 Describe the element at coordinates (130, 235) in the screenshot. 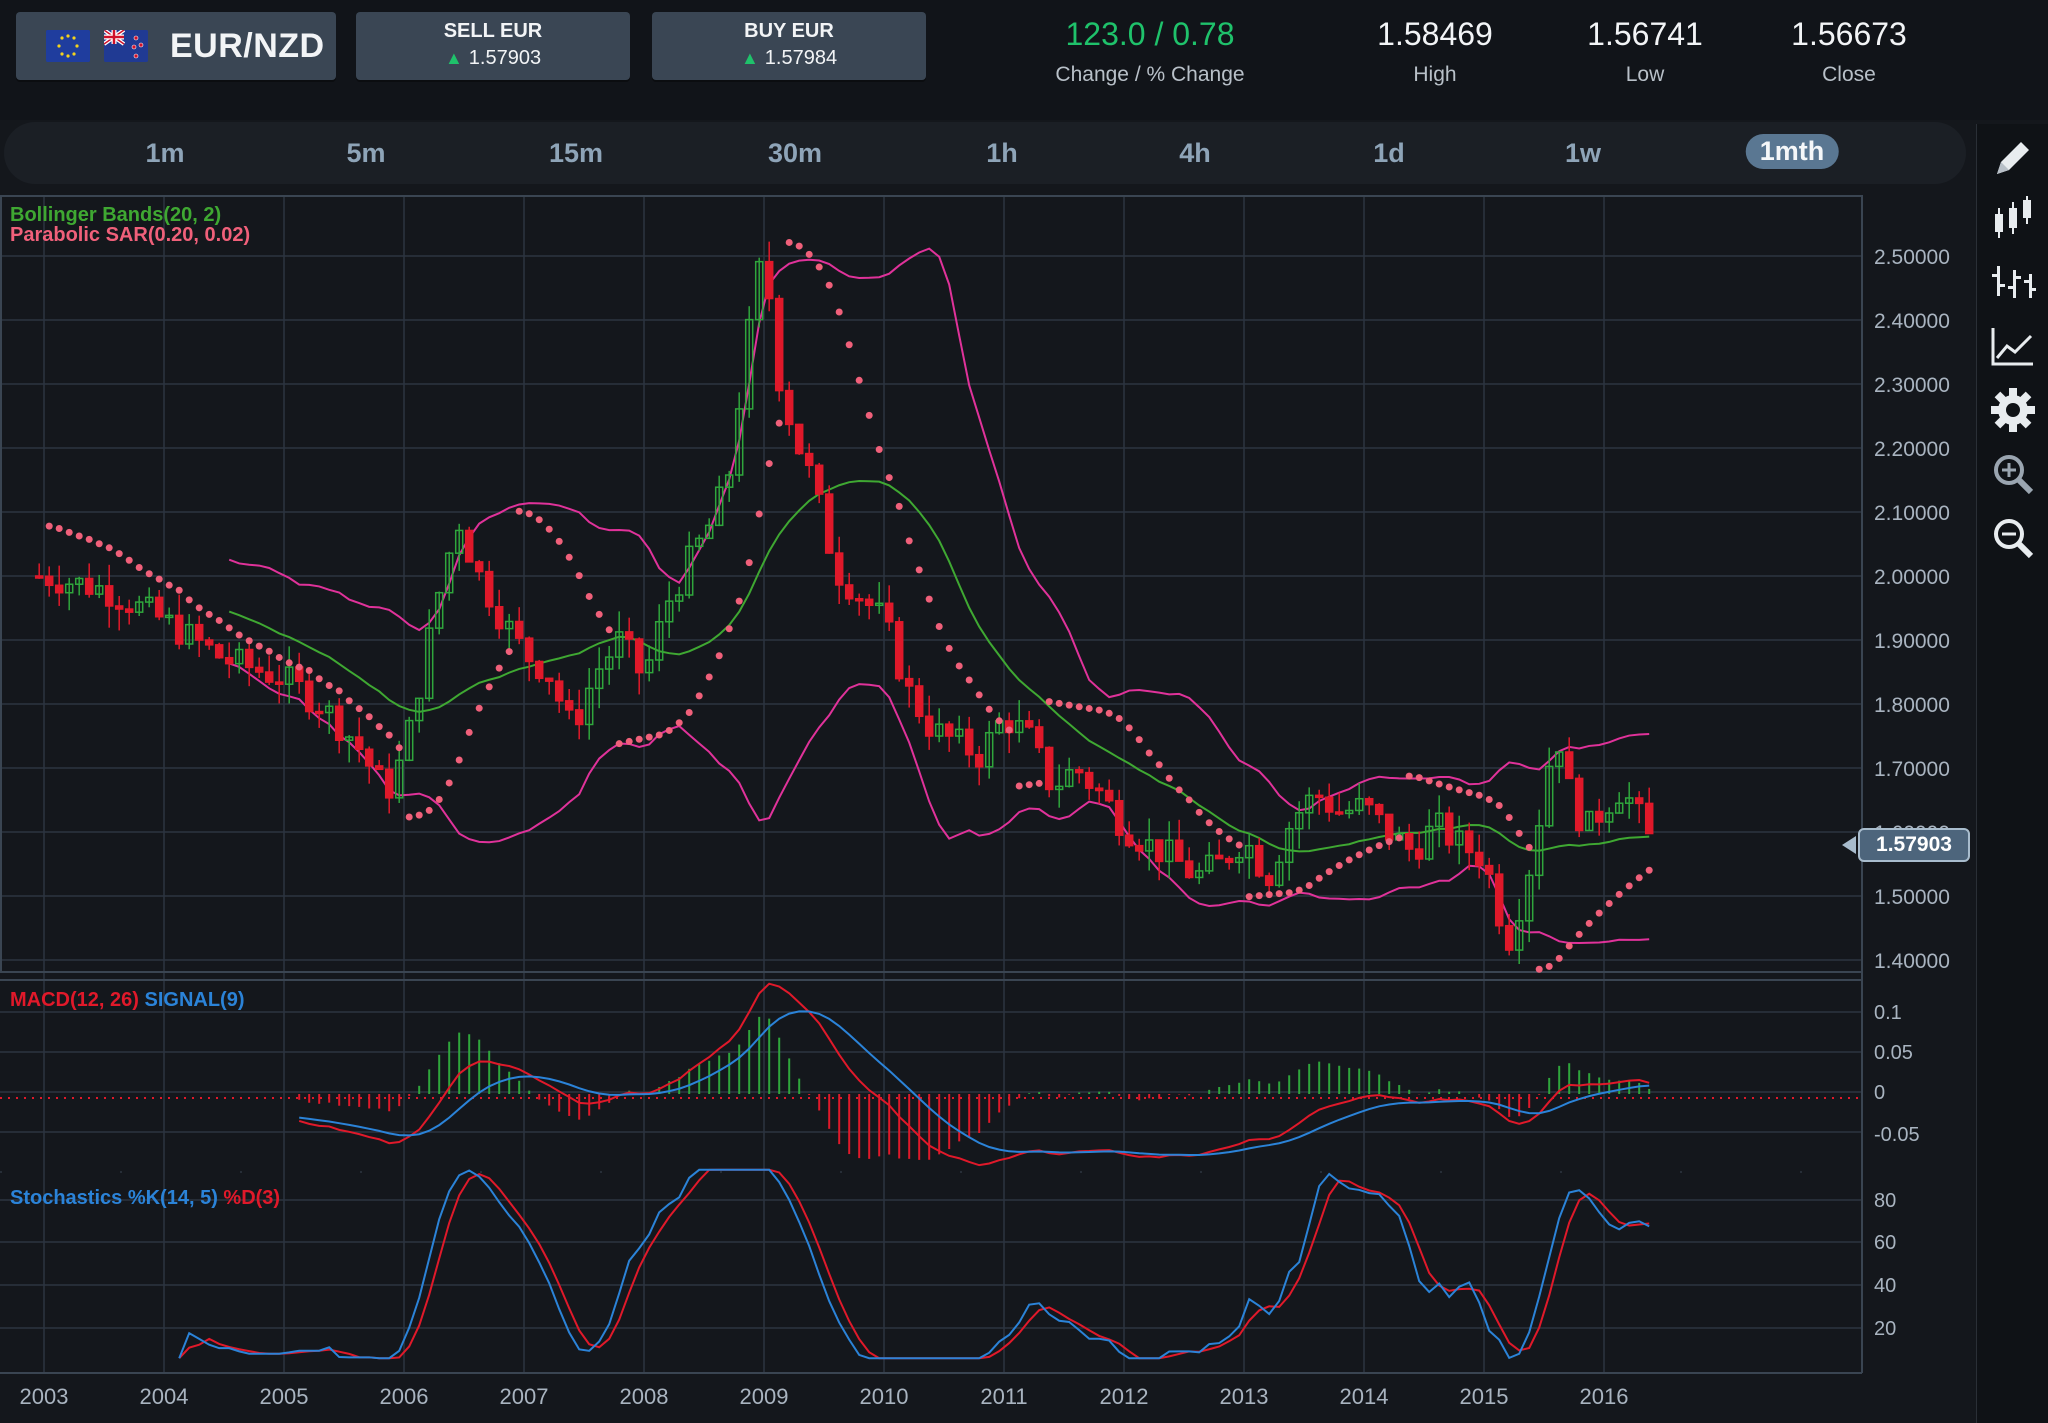

I see `sar-legend: Parabolic SAR(0.20, 0.02)` at that location.